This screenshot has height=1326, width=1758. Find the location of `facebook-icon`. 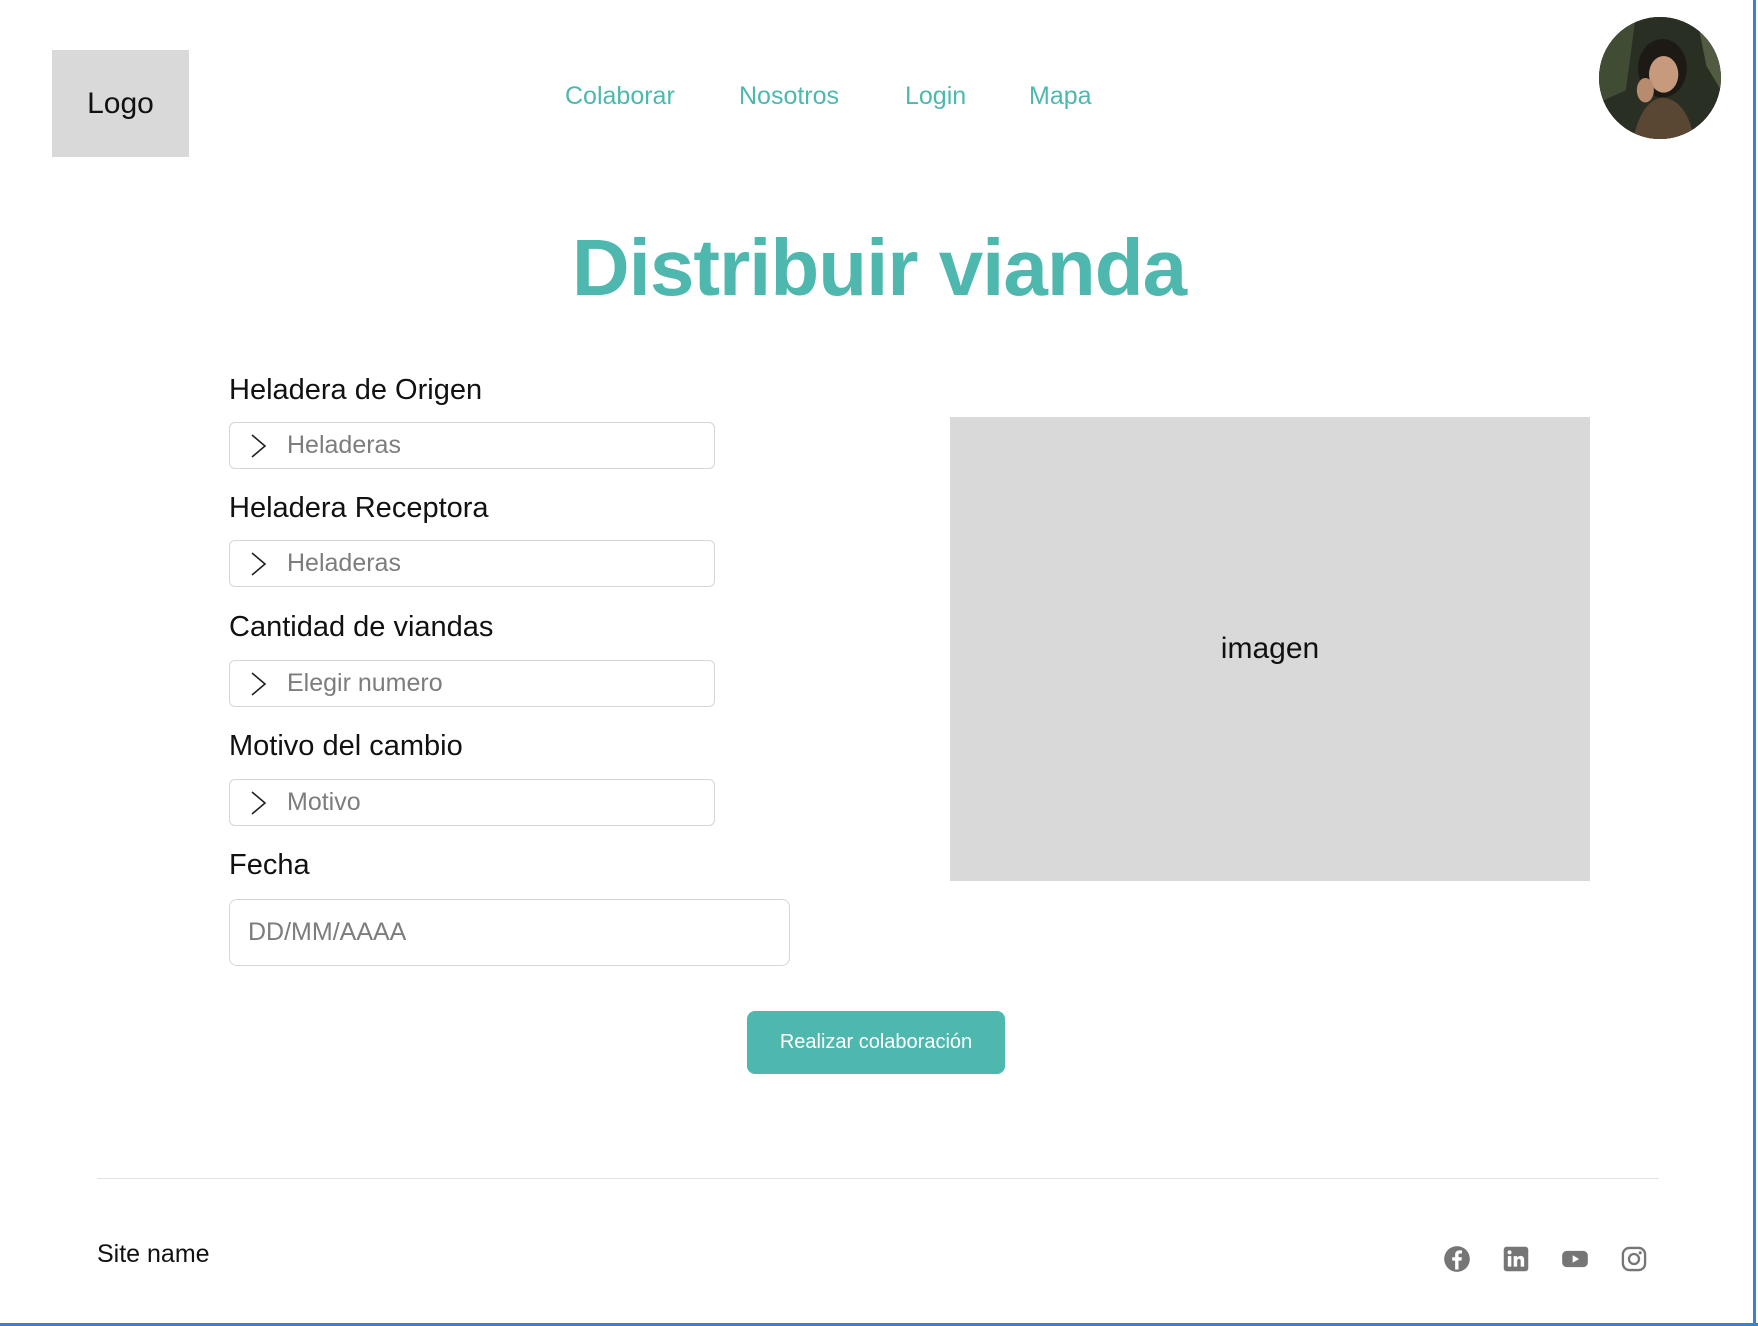

facebook-icon is located at coordinates (1457, 1259).